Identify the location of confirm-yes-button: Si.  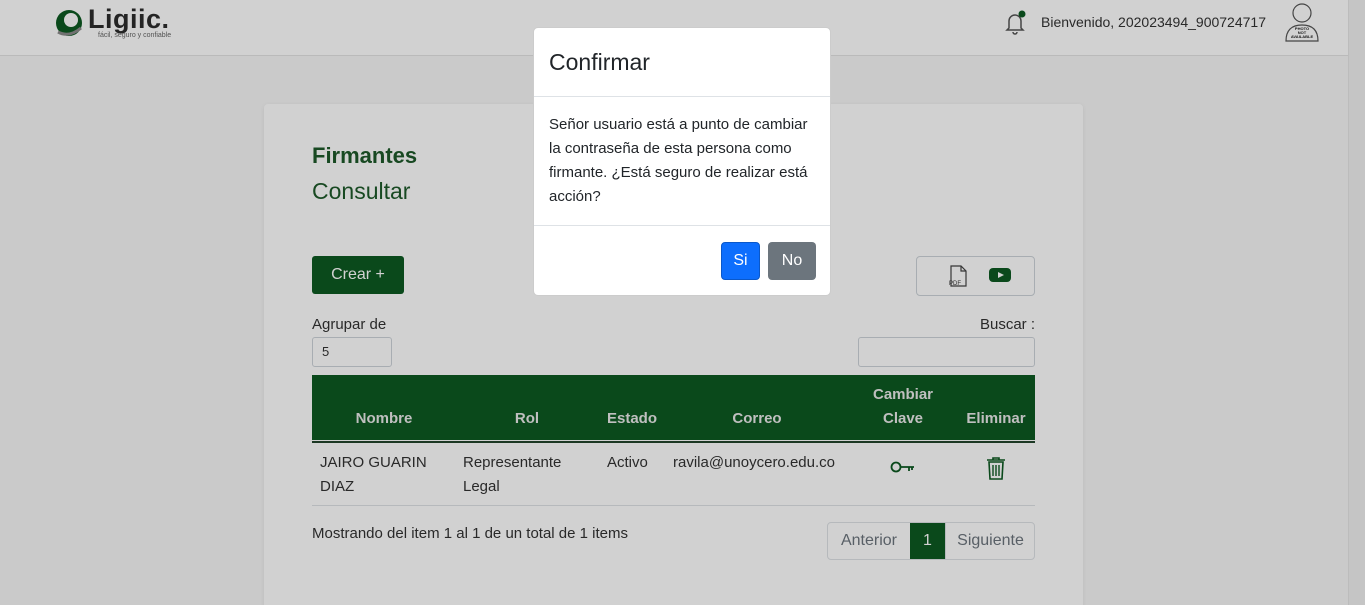
(740, 261).